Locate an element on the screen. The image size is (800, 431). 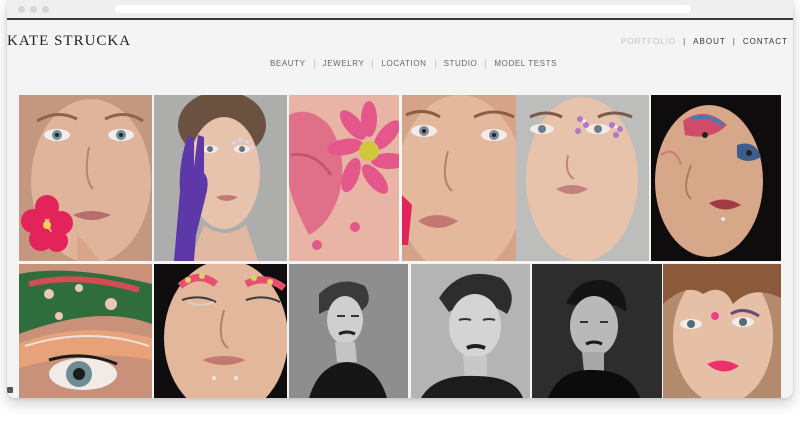
category-navigation: BEAUTY JEWELRY LOCATION STUDIO MODEL TESTS is located at coordinates (413, 64).